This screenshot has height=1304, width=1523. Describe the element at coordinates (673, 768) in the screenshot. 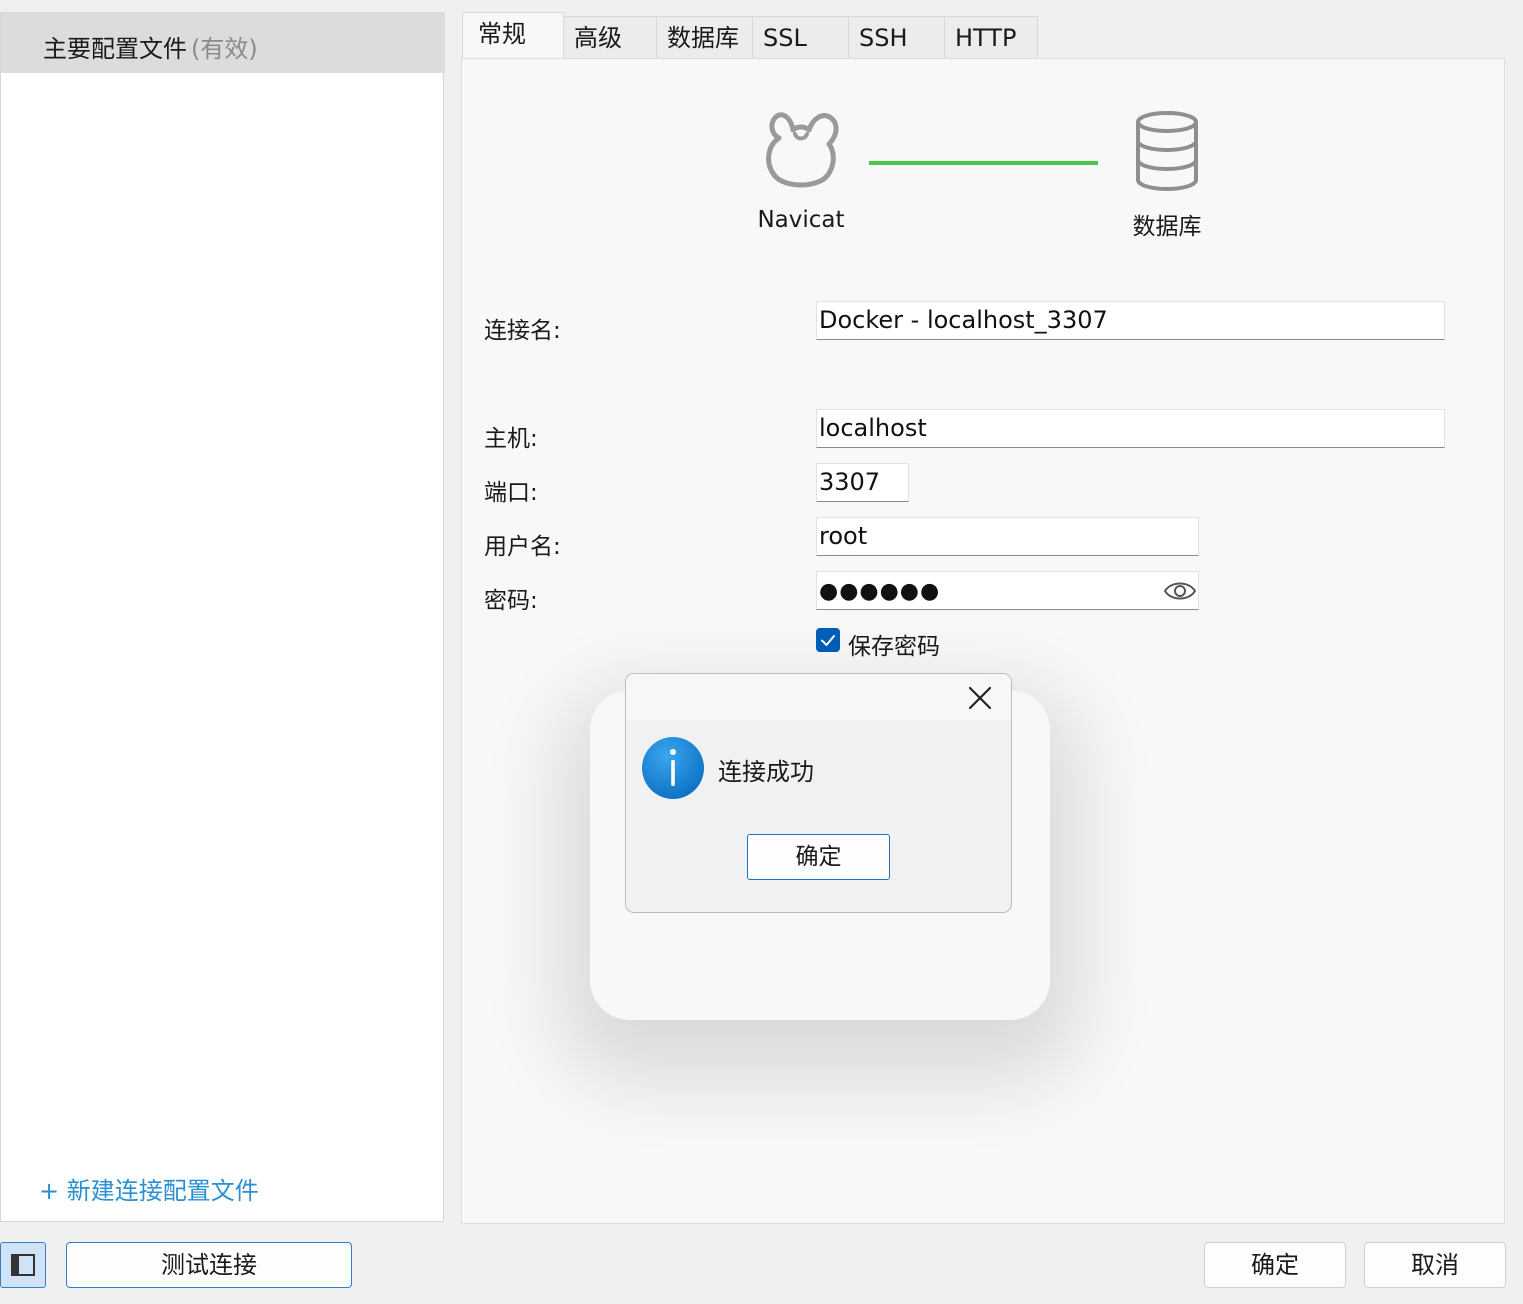

I see `info-icon` at that location.